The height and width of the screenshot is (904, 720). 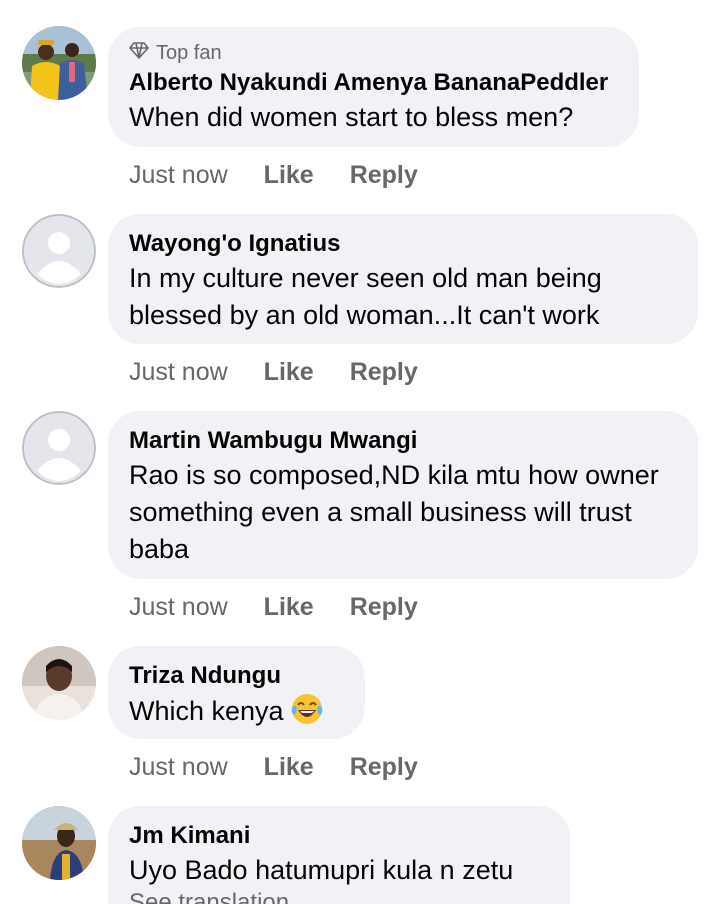 I want to click on comment-bubble: Triza Ndungu Which kenya, so click(x=236, y=692).